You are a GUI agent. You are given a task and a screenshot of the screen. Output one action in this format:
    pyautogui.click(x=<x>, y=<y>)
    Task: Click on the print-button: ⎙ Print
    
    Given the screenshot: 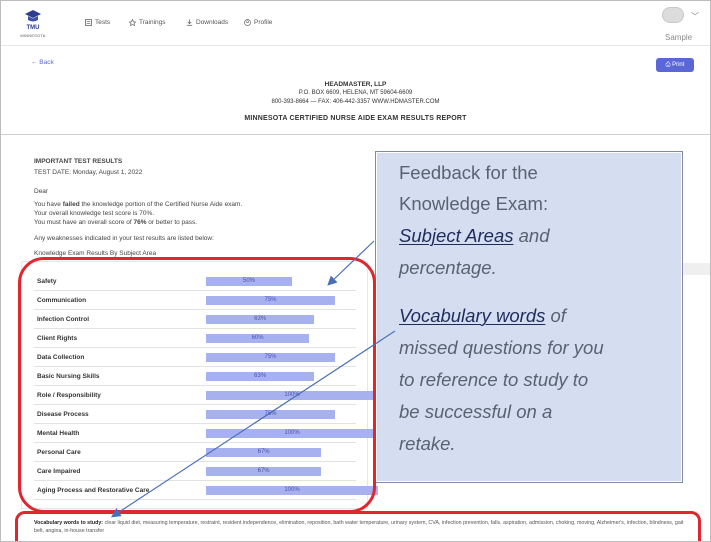 What is the action you would take?
    pyautogui.click(x=675, y=65)
    